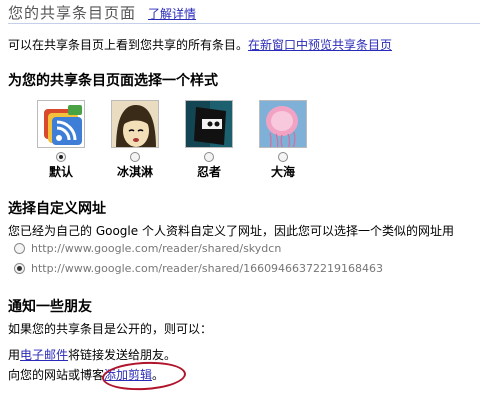 This screenshot has height=410, width=488. I want to click on intro-description: 可以在共享条目页上看到您共享的所有条目。, so click(128, 45).